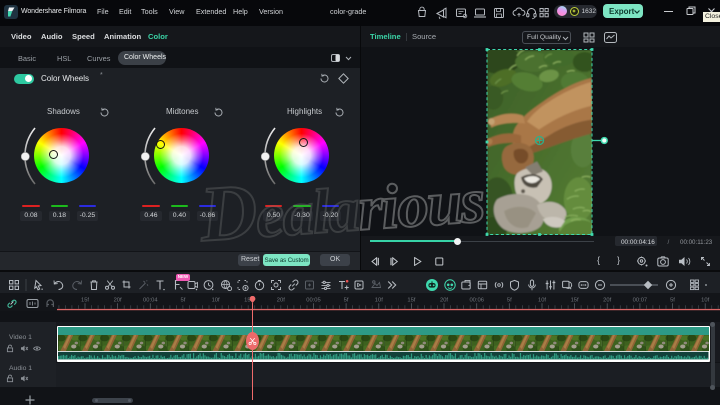  What do you see at coordinates (150, 301) in the screenshot?
I see `svg-text: 00:04` at bounding box center [150, 301].